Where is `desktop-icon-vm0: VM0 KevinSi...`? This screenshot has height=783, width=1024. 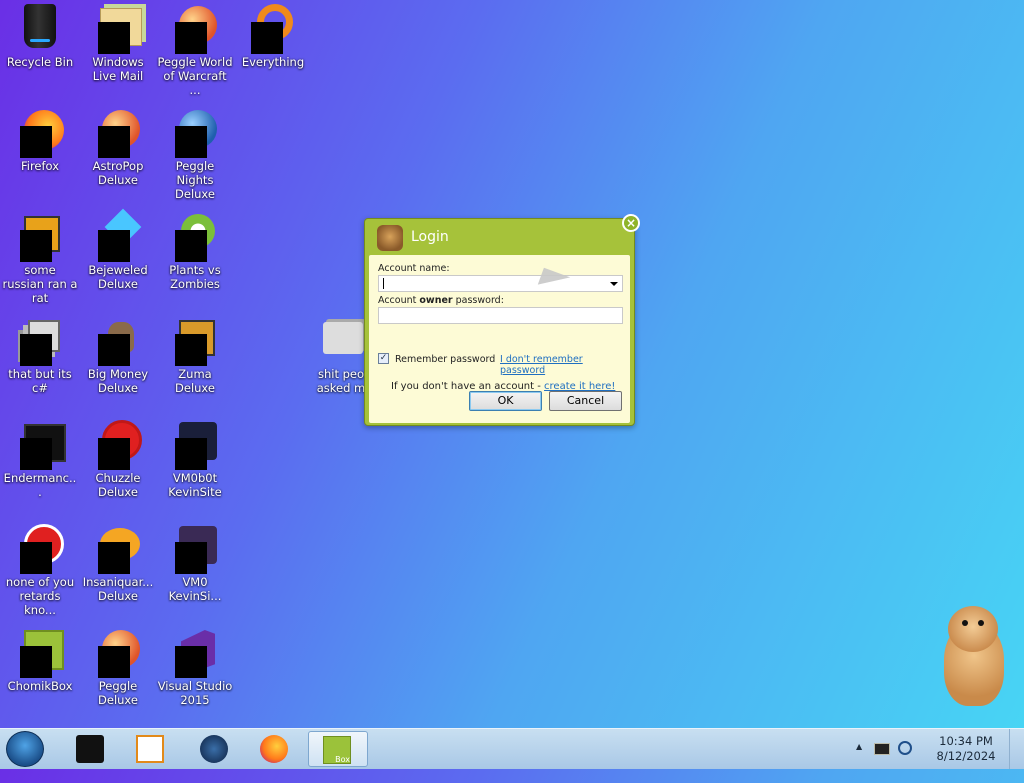
desktop-icon-vm0: VM0 KevinSi... is located at coordinates (195, 570).